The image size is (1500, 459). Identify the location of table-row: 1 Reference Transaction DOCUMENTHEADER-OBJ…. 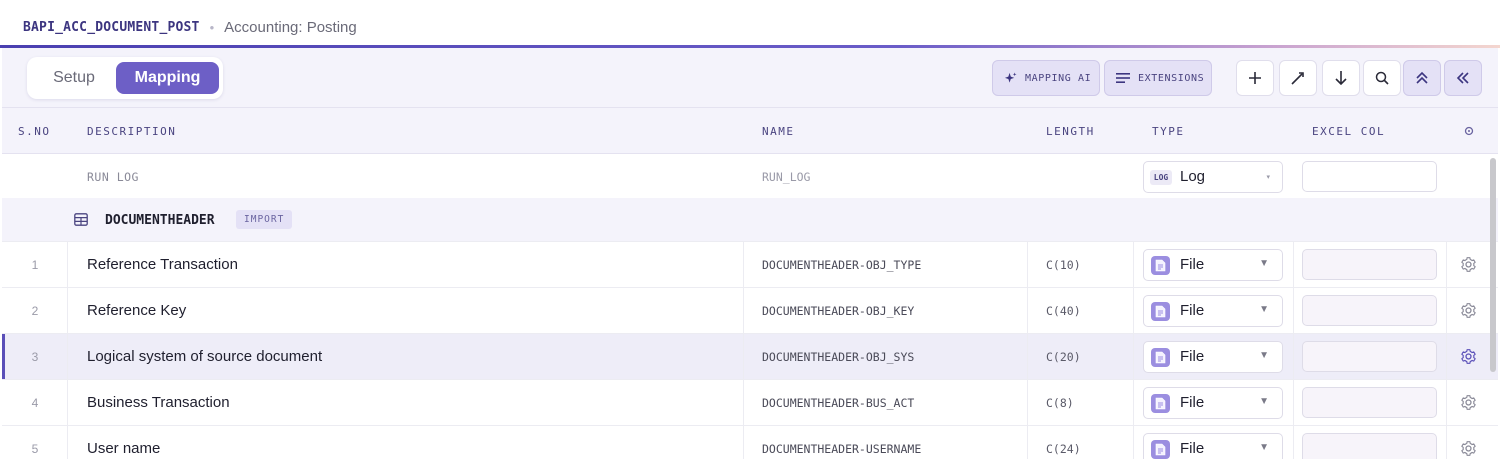
(750, 265).